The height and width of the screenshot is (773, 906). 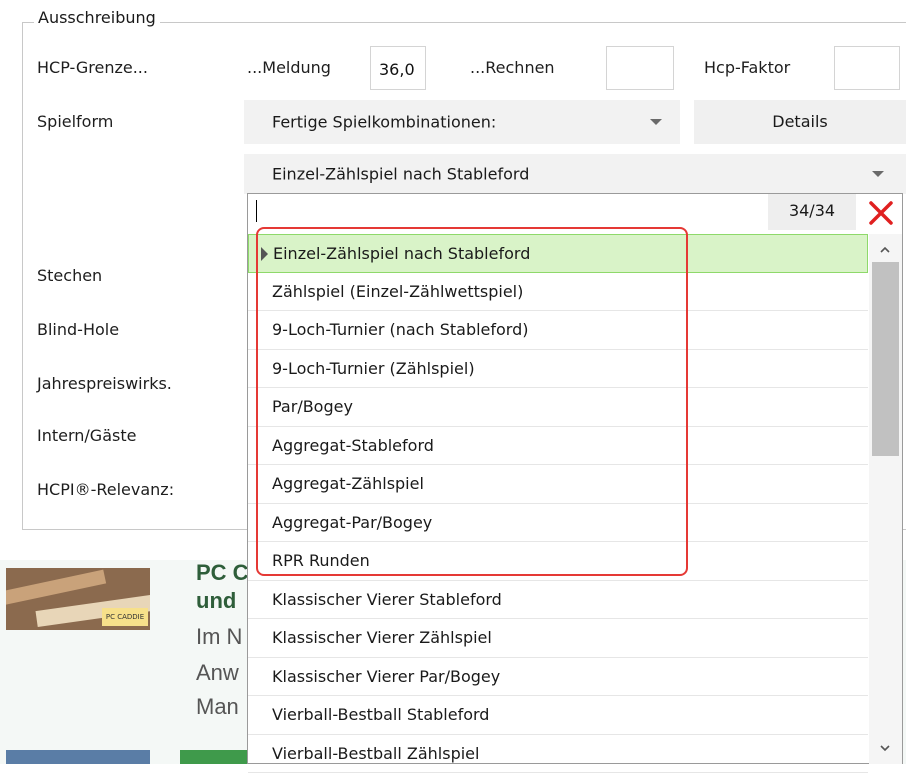 I want to click on meldung-label: ...Meldung, so click(x=289, y=67).